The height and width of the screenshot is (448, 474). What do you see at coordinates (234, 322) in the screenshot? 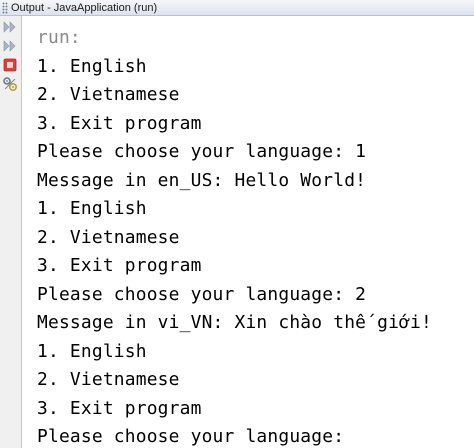
I see `console-line: Message in vi_VN: Xin chào thế giới!` at bounding box center [234, 322].